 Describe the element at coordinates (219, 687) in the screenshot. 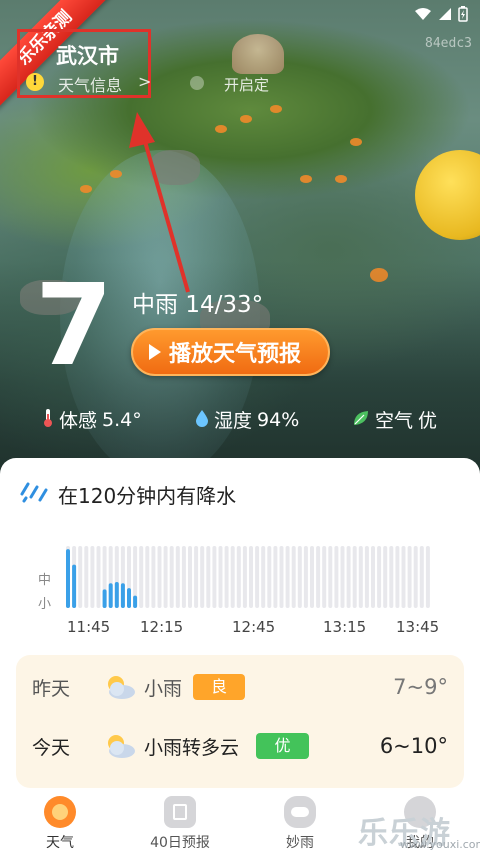

I see `aqi-badge: 良` at that location.